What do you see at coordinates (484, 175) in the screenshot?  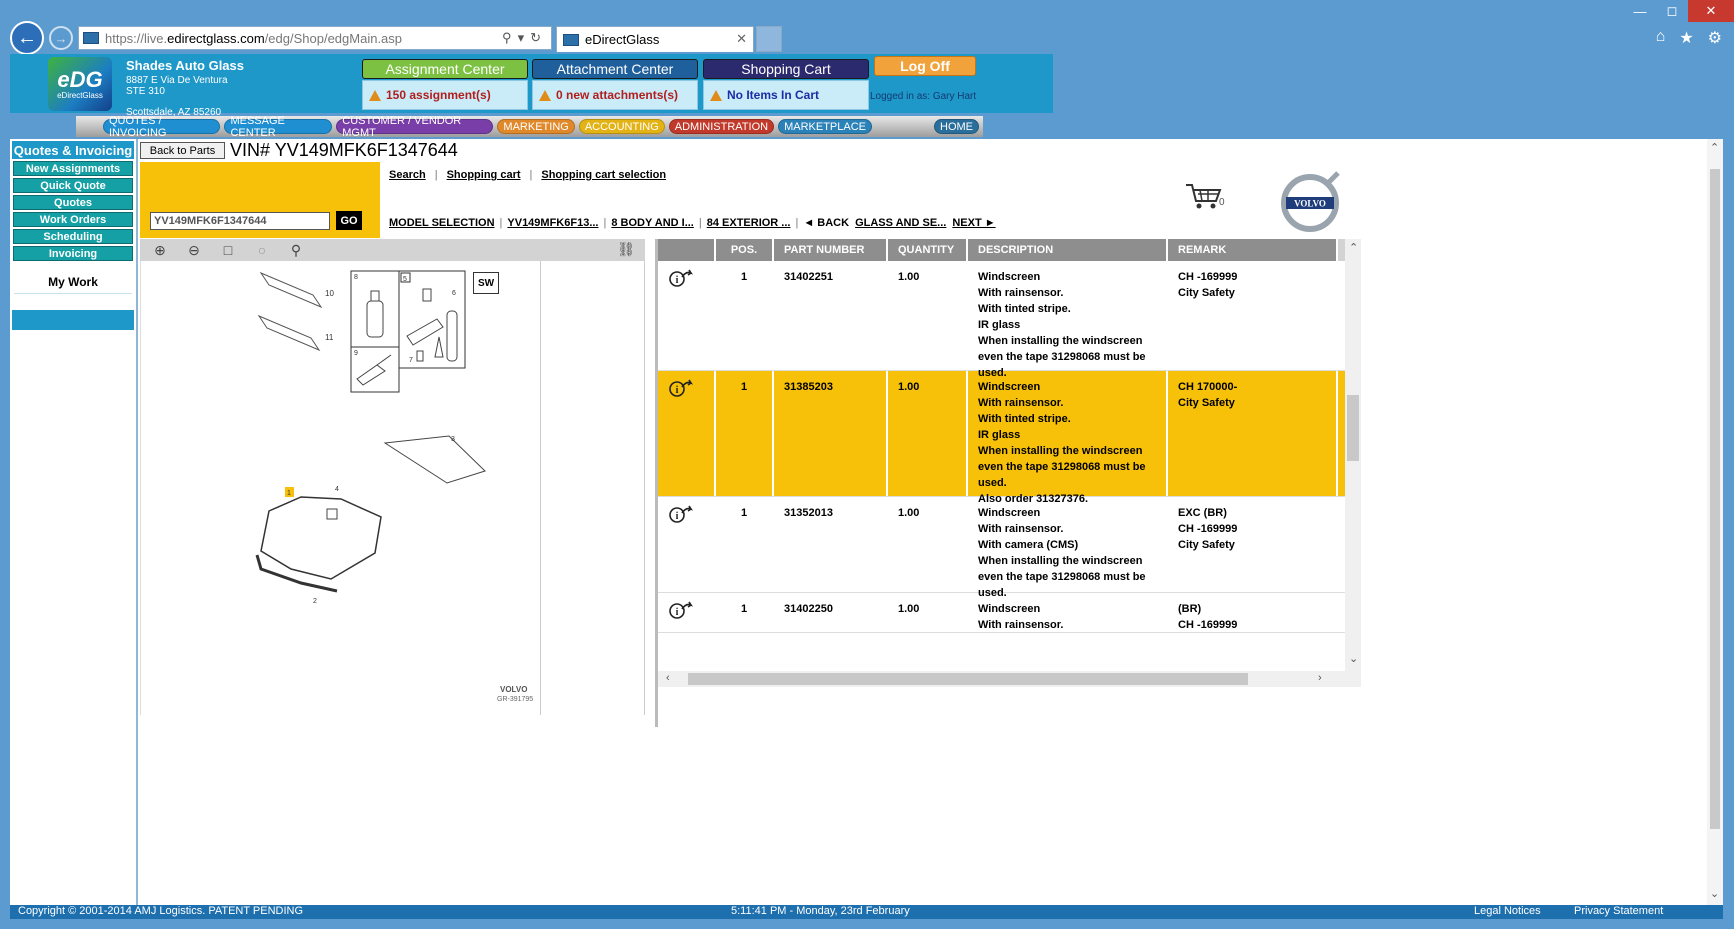 I see `shopping-cart-link: Shopping cart` at bounding box center [484, 175].